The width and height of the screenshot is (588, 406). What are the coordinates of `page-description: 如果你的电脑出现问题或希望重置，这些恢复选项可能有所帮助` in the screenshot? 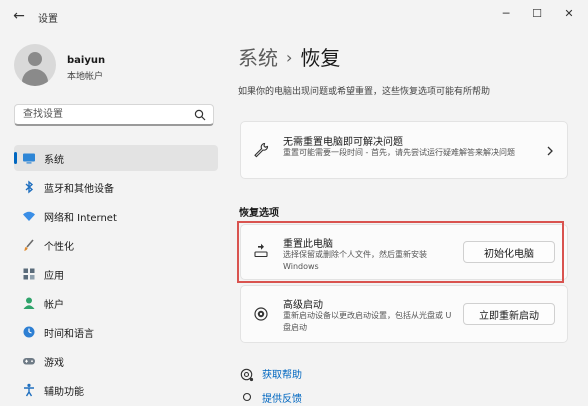 It's located at (364, 92).